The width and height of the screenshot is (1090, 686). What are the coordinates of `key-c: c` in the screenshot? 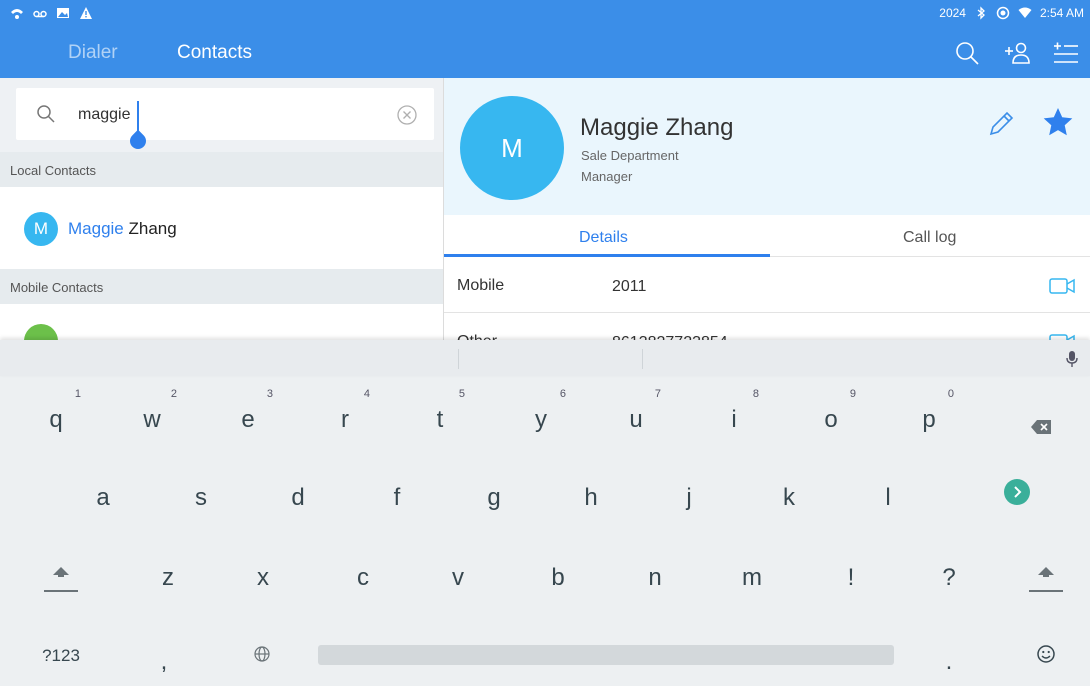 It's located at (363, 574).